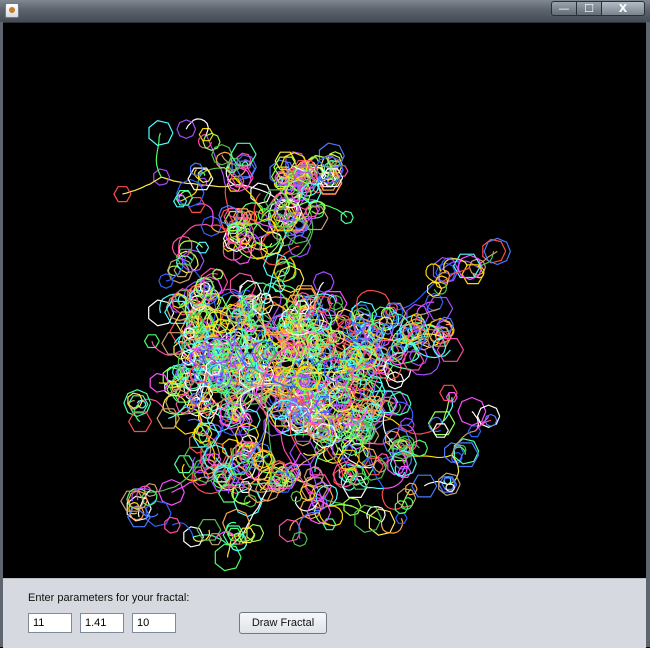 This screenshot has height=648, width=650. I want to click on minimize-button: —, so click(564, 8).